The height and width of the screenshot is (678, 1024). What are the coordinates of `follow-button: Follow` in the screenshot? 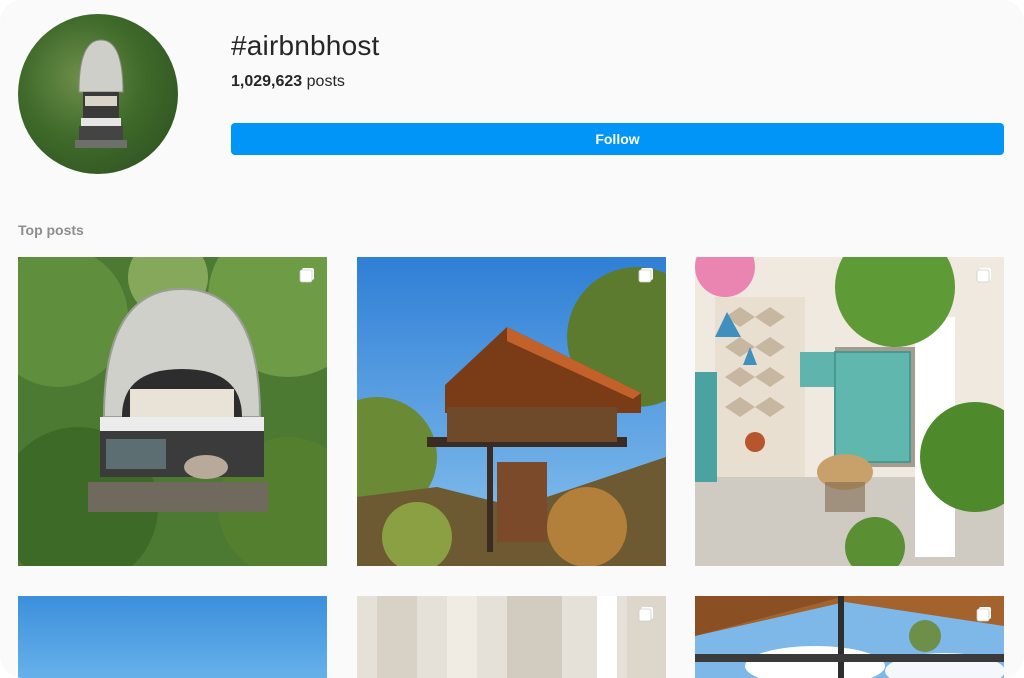 It's located at (617, 139).